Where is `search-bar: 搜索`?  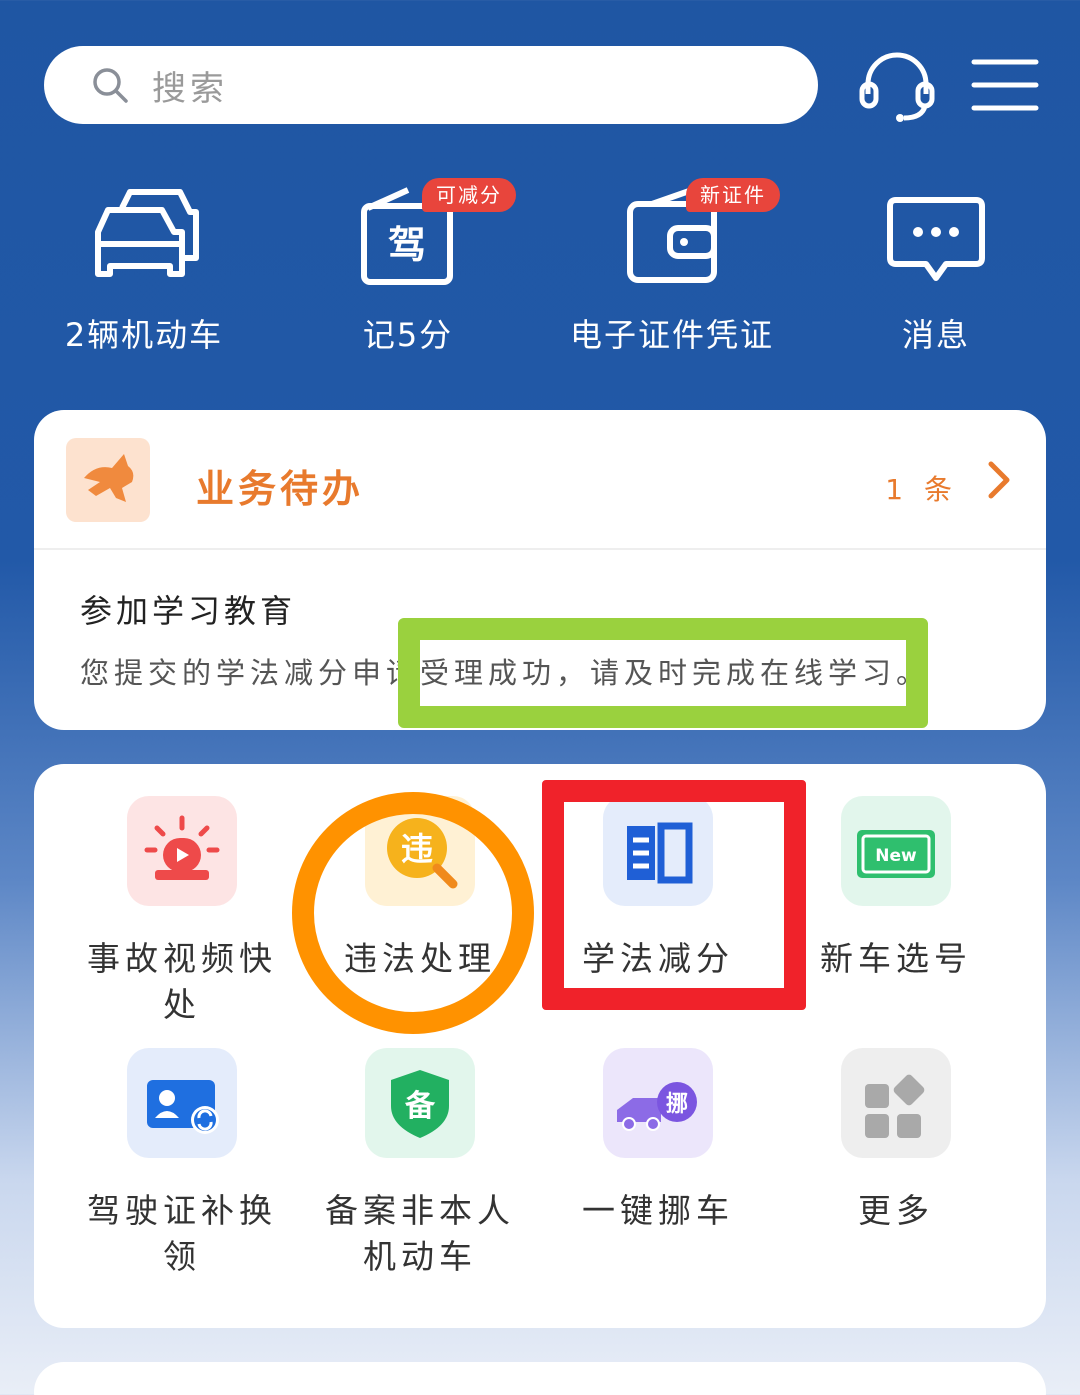 search-bar: 搜索 is located at coordinates (431, 85).